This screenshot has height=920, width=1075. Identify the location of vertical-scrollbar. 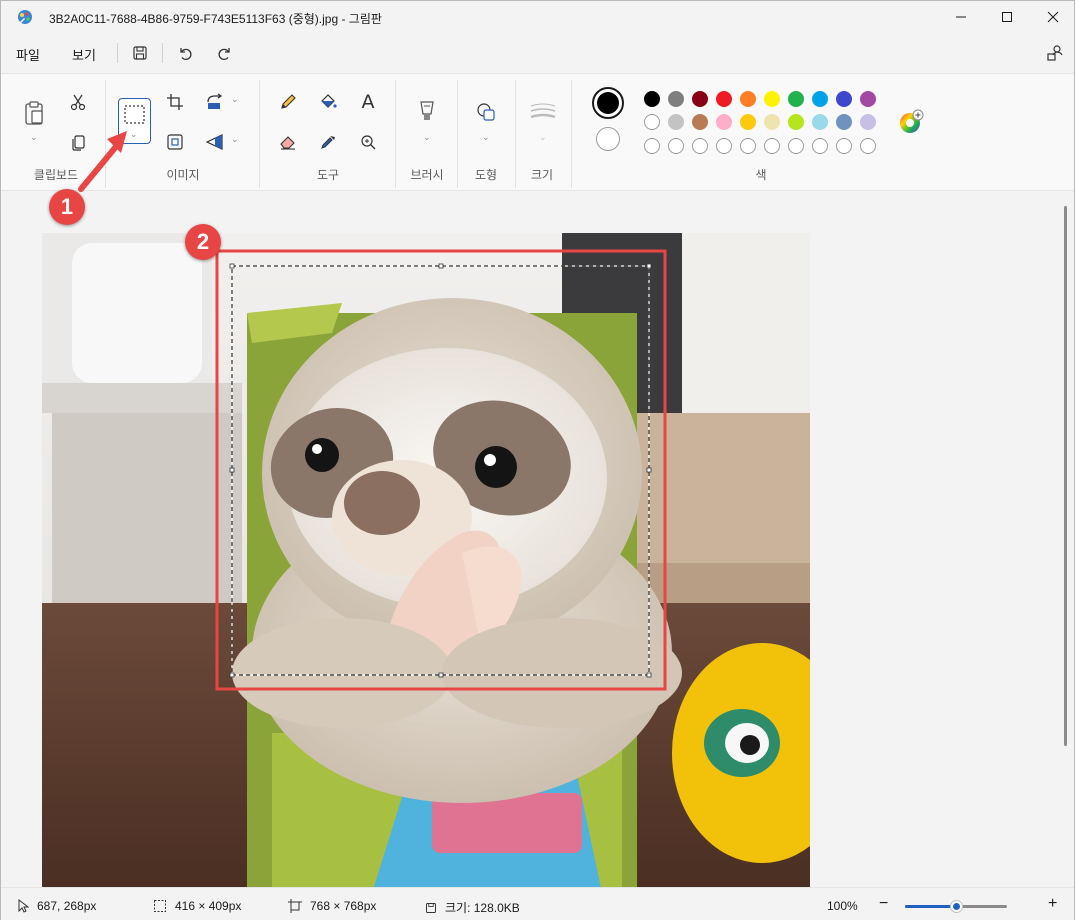
(1065, 476).